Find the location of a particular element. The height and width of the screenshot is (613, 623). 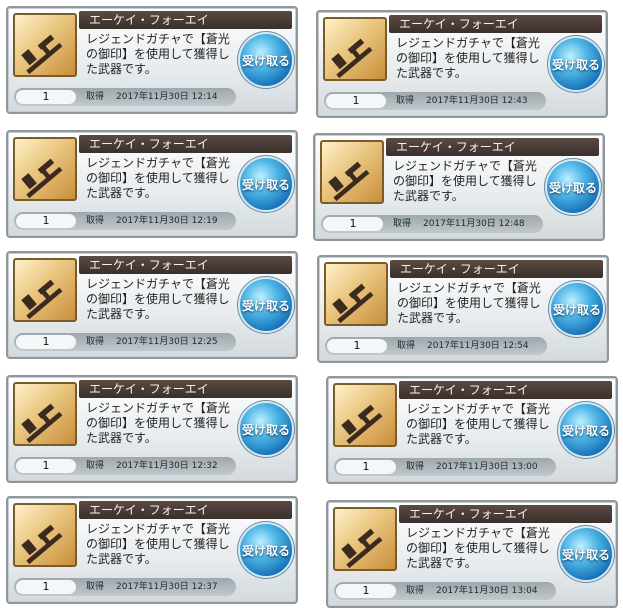

acquired-timestamp: 2017年11月30日 12:43 is located at coordinates (477, 101).